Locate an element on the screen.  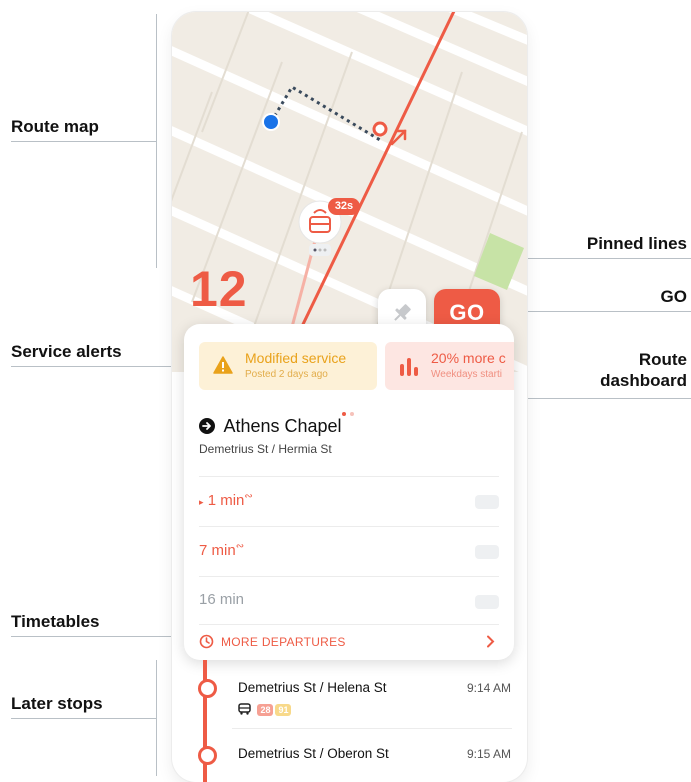
annotation-timetables: Timetables is located at coordinates (55, 621).